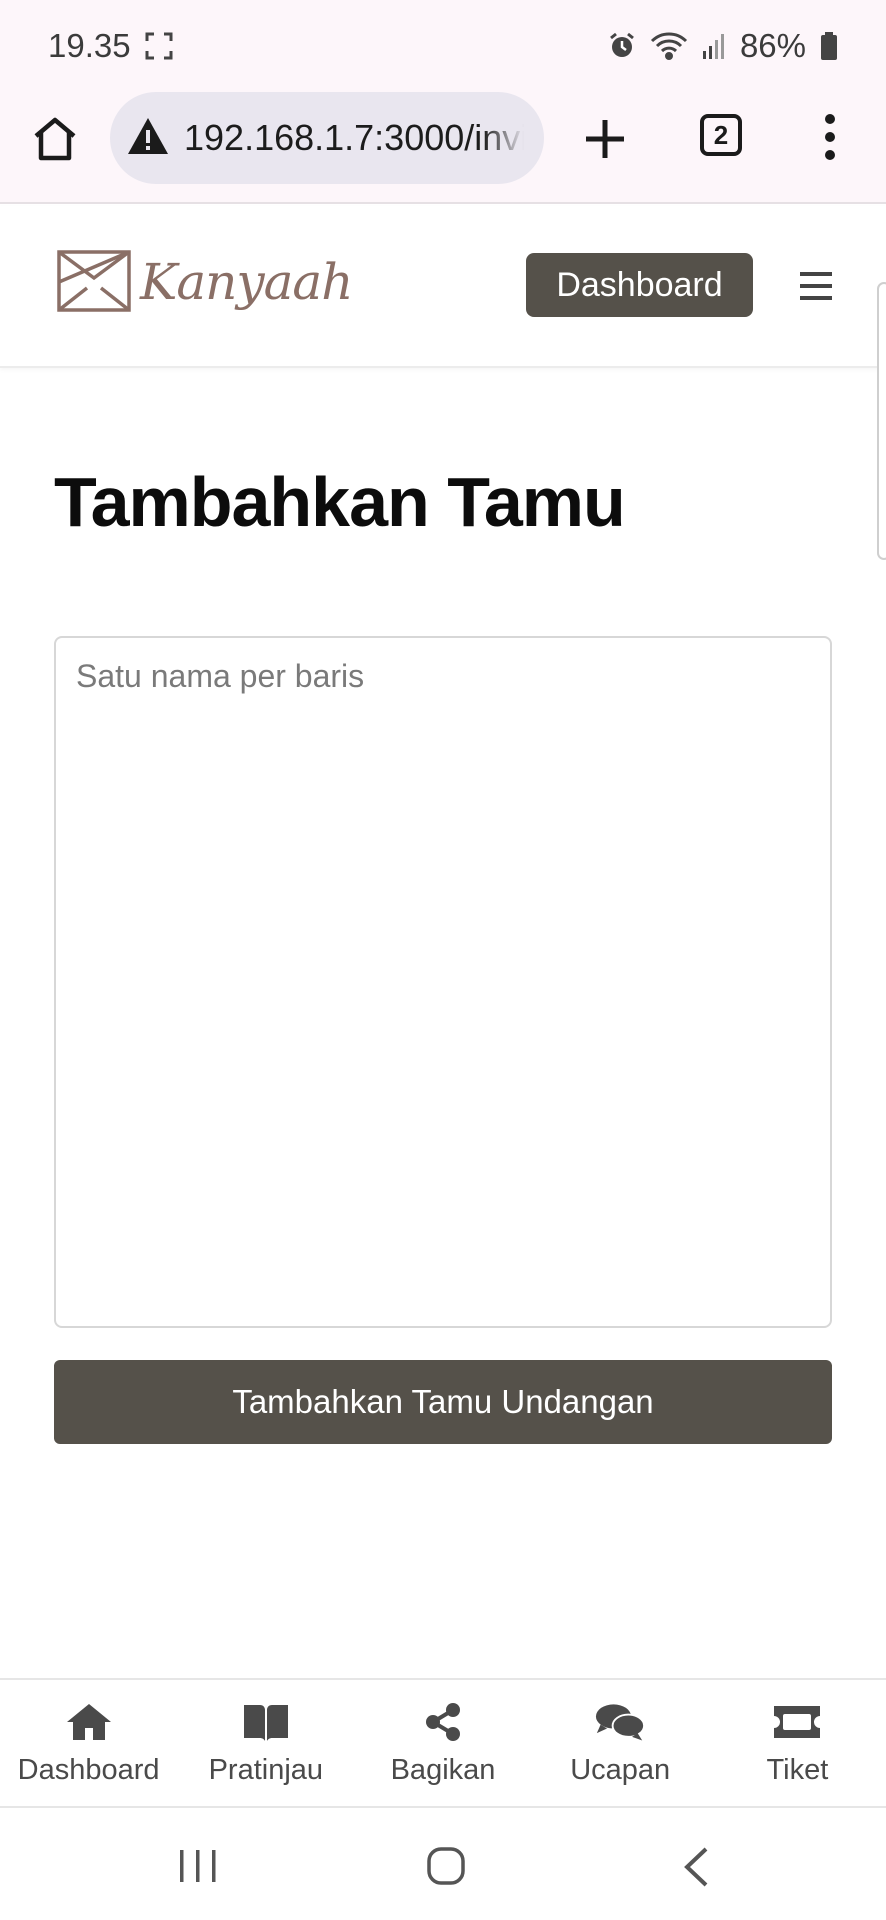 This screenshot has width=886, height=1920. Describe the element at coordinates (881, 421) in the screenshot. I see `scroll-edge` at that location.